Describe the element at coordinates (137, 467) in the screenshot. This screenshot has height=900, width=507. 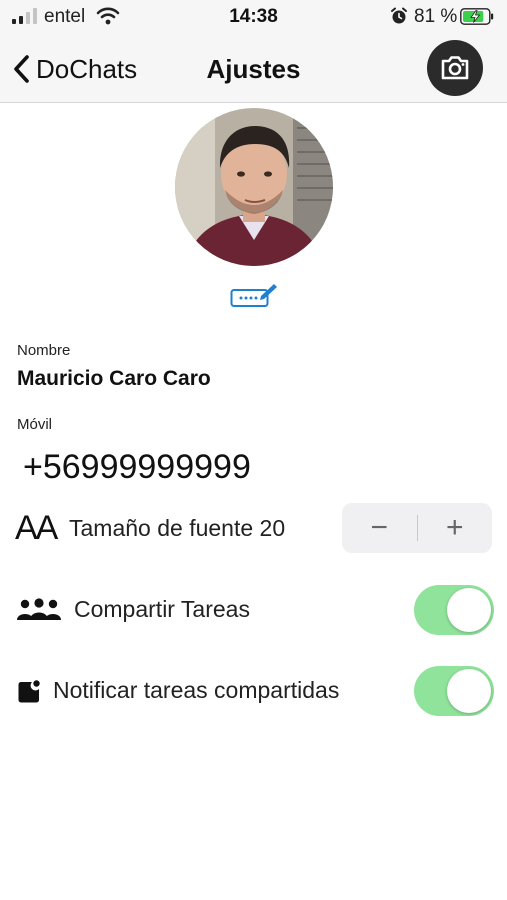
I see `phone-value: +56999999999` at that location.